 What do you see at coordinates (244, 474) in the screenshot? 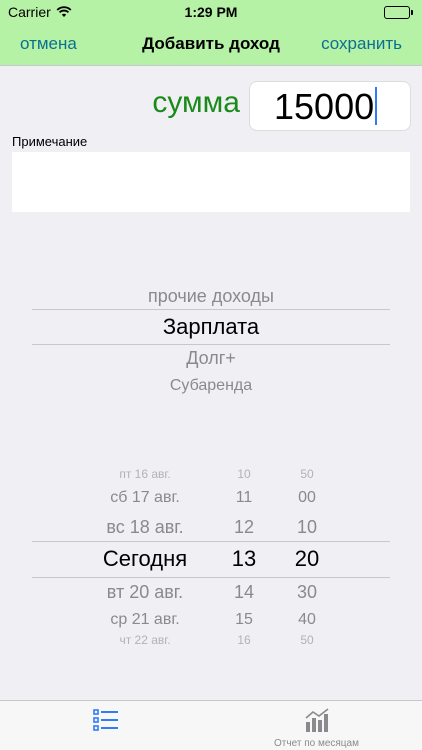
I see `picker-hour-option: 10` at bounding box center [244, 474].